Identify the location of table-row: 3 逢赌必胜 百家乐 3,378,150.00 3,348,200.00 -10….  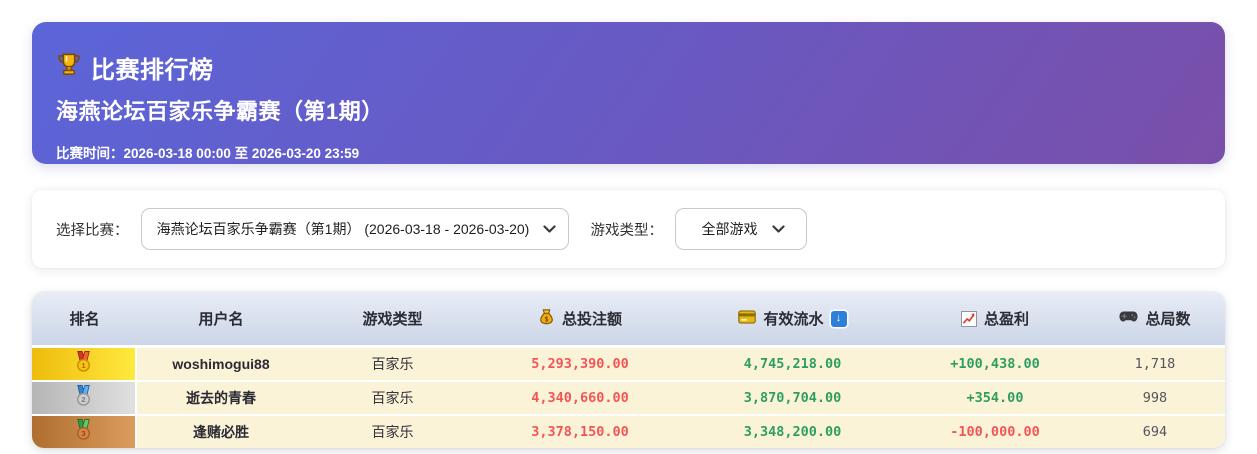
(628, 432).